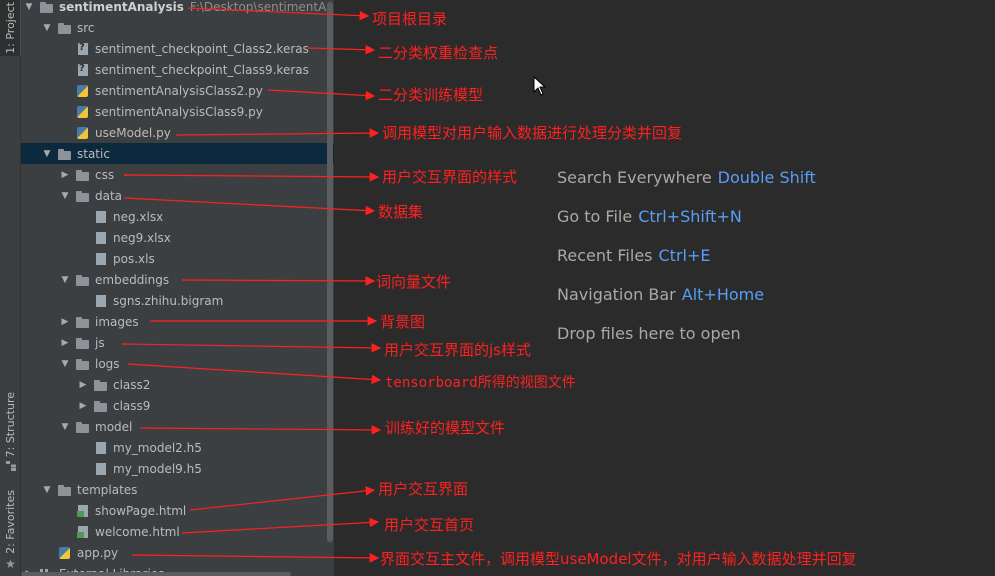 This screenshot has height=576, width=995. Describe the element at coordinates (137, 531) in the screenshot. I see `file-label: welcome.html` at that location.